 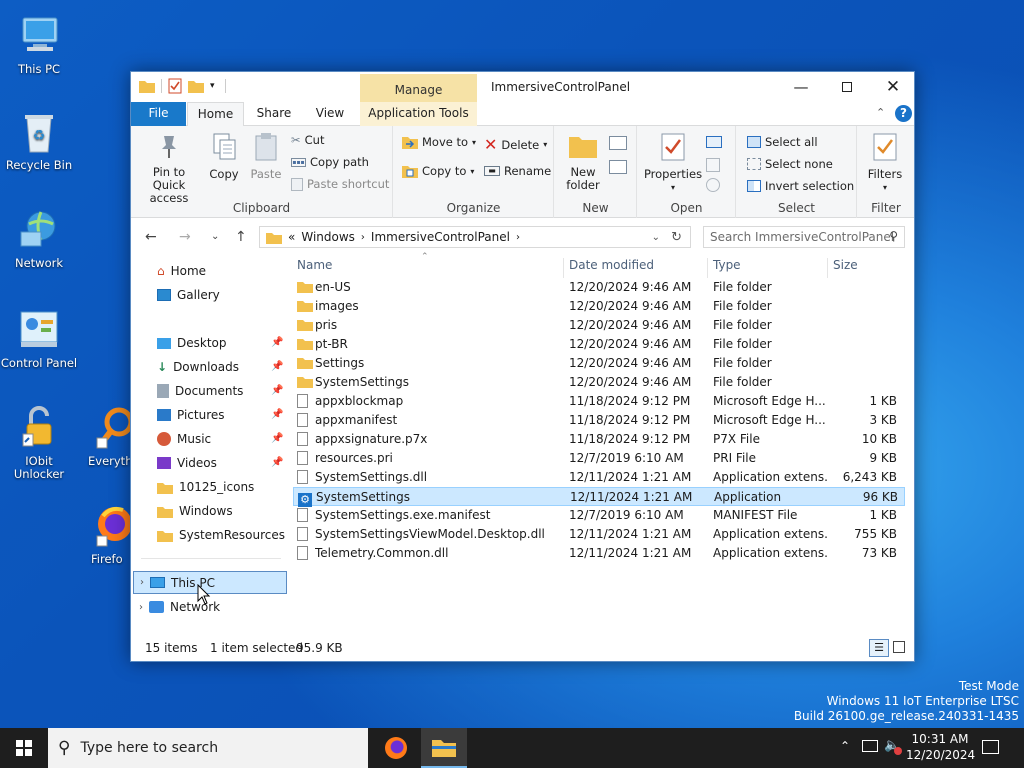 I want to click on easy-access-icon, so click(x=618, y=167).